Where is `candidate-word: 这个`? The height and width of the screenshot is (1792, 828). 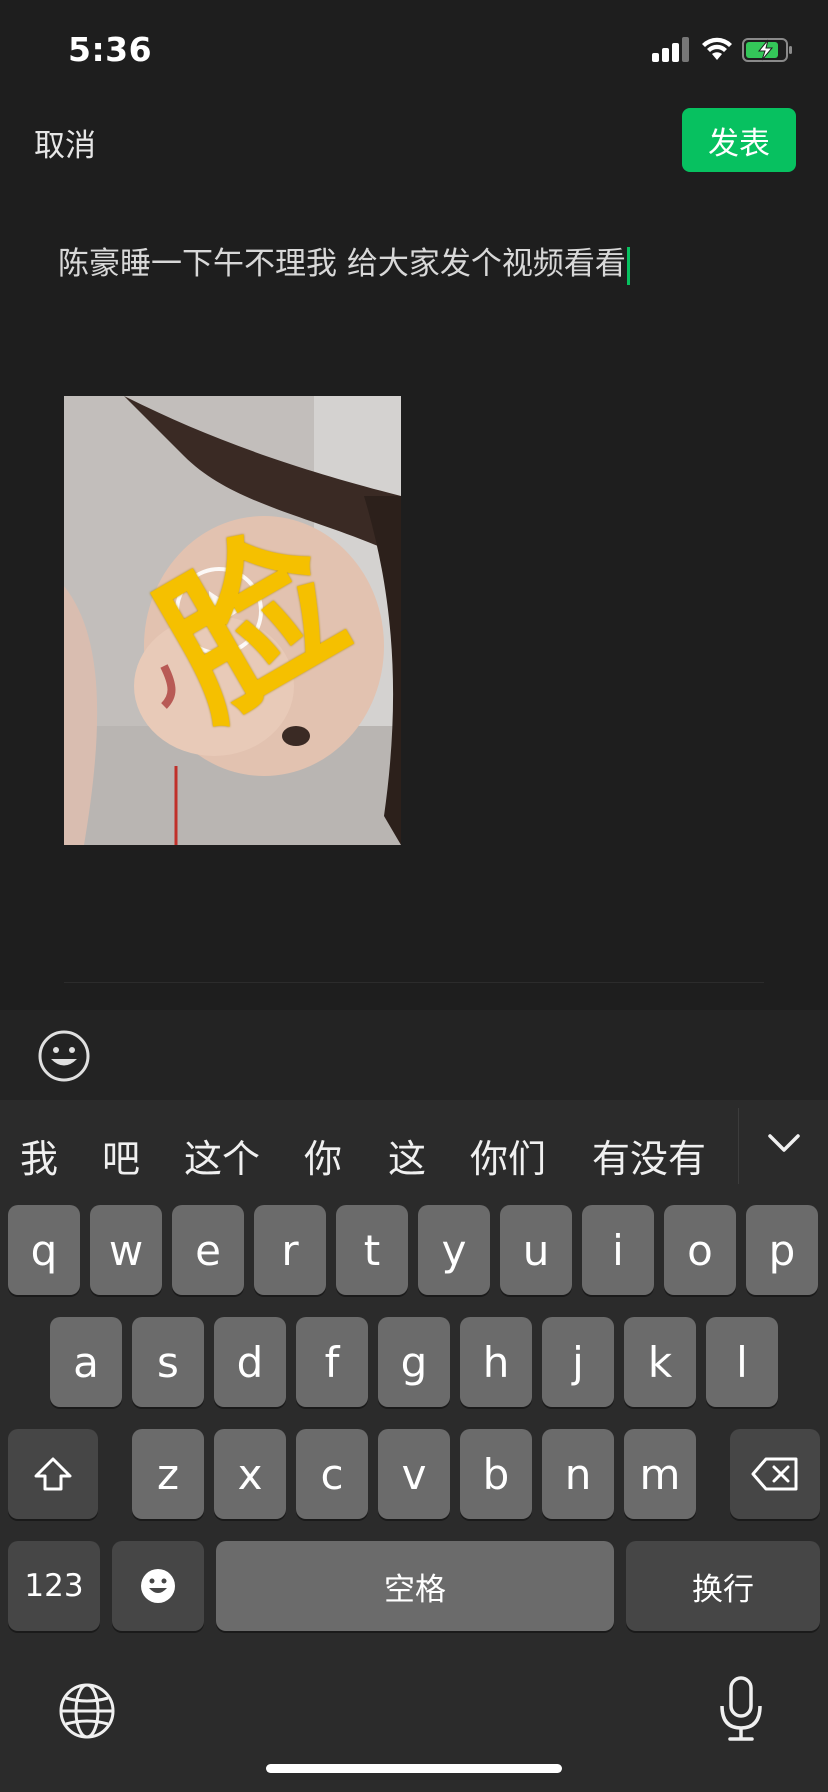 candidate-word: 这个 is located at coordinates (222, 1155).